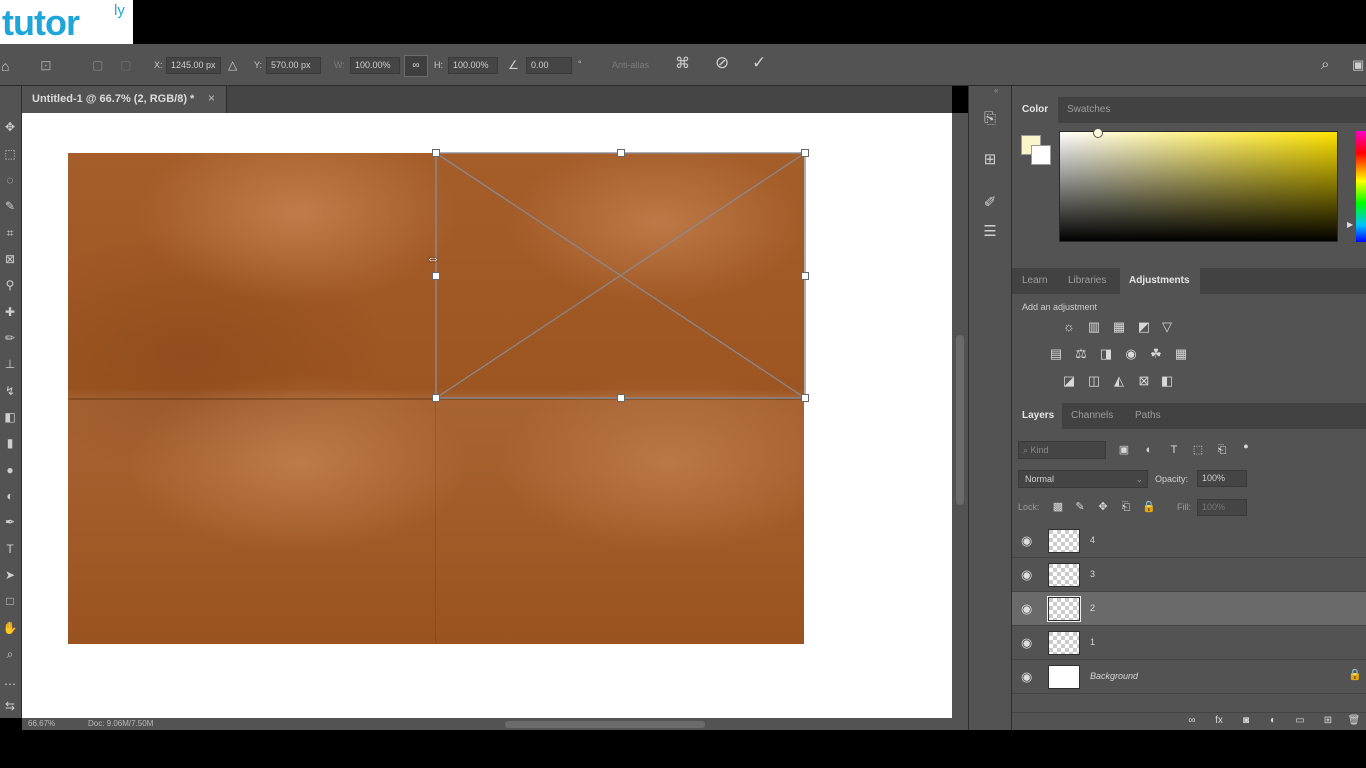 This screenshot has height=768, width=1366. I want to click on lasso-tool-icon: ◌, so click(10, 180).